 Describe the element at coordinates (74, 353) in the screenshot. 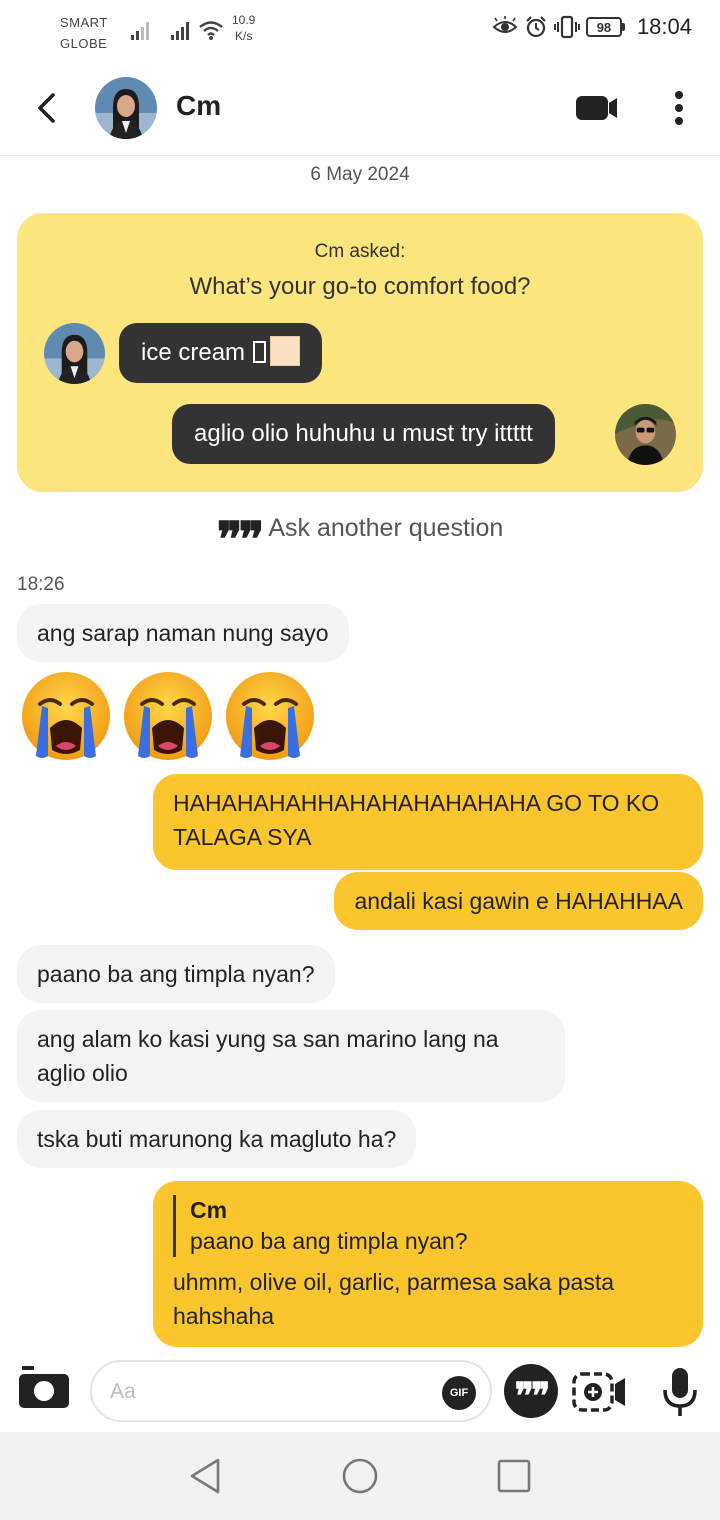

I see `contact-avatar-small` at that location.